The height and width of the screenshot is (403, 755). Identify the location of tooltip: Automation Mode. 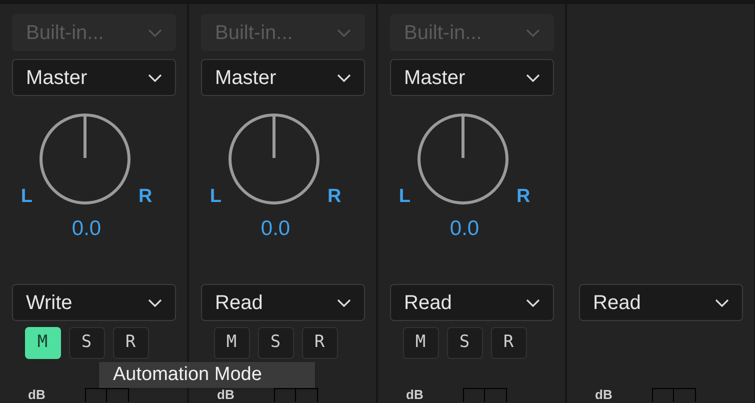
(207, 375).